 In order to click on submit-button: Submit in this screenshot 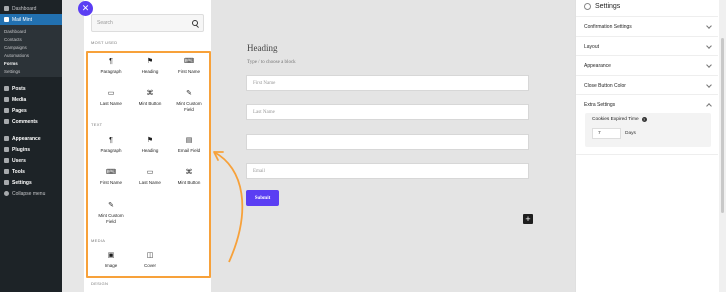, I will do `click(262, 198)`.